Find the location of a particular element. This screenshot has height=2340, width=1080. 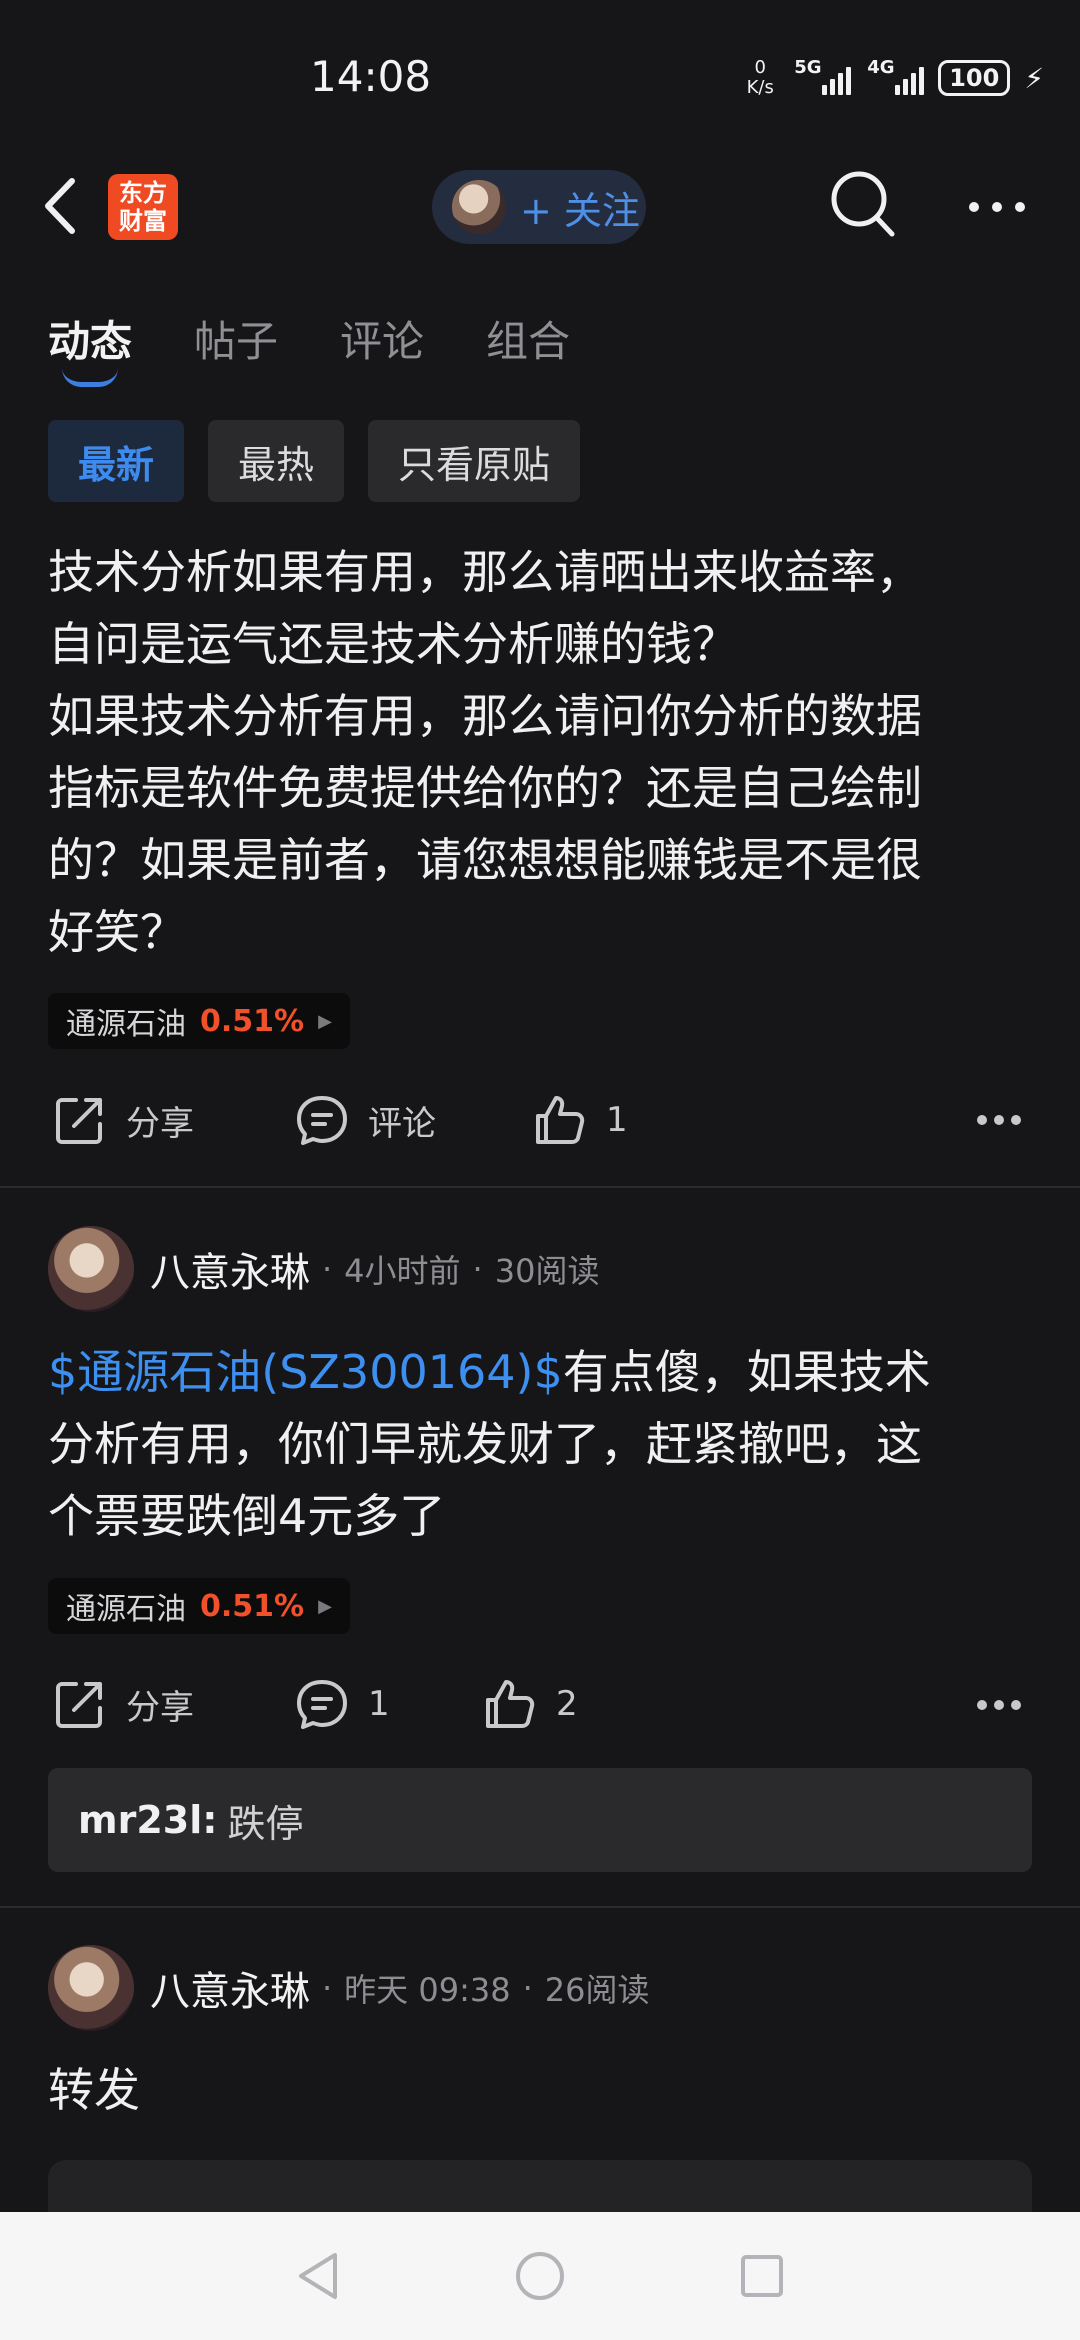

network-speed-unit: K/s is located at coordinates (760, 87).